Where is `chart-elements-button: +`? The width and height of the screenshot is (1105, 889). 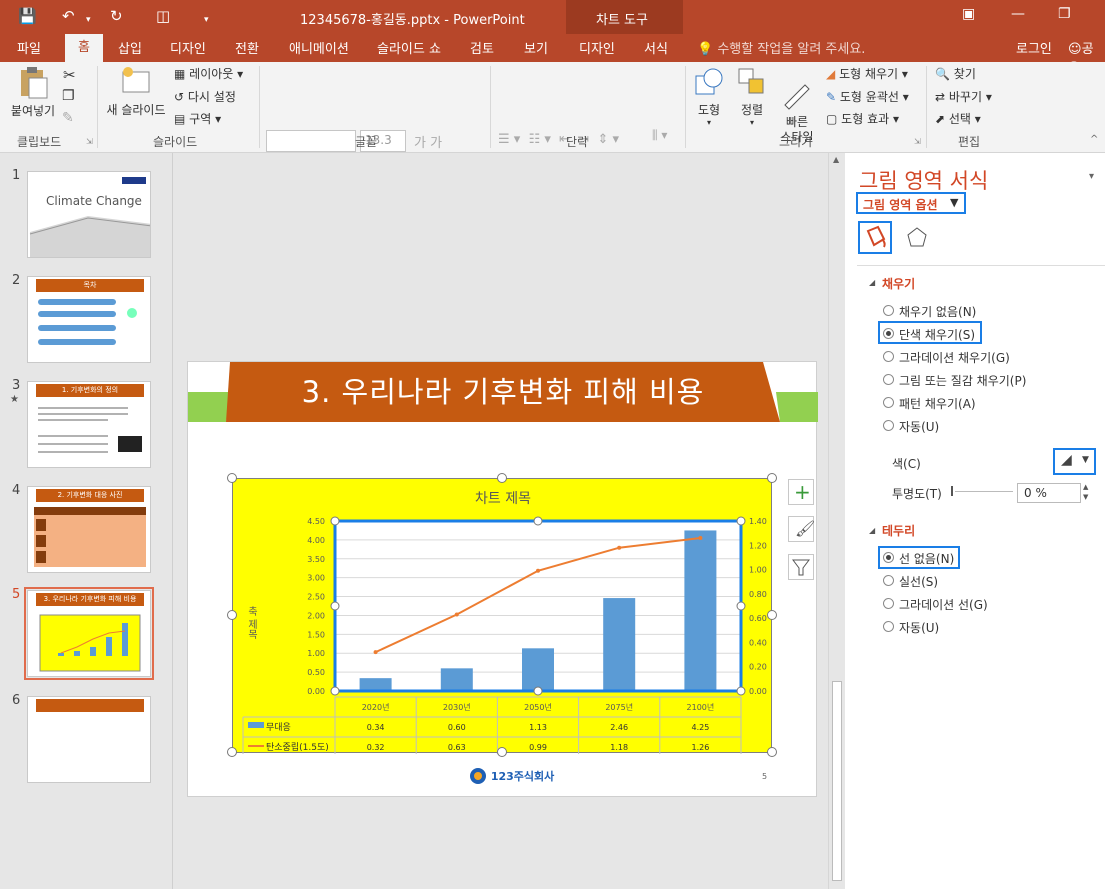
chart-elements-button: + is located at coordinates (801, 492).